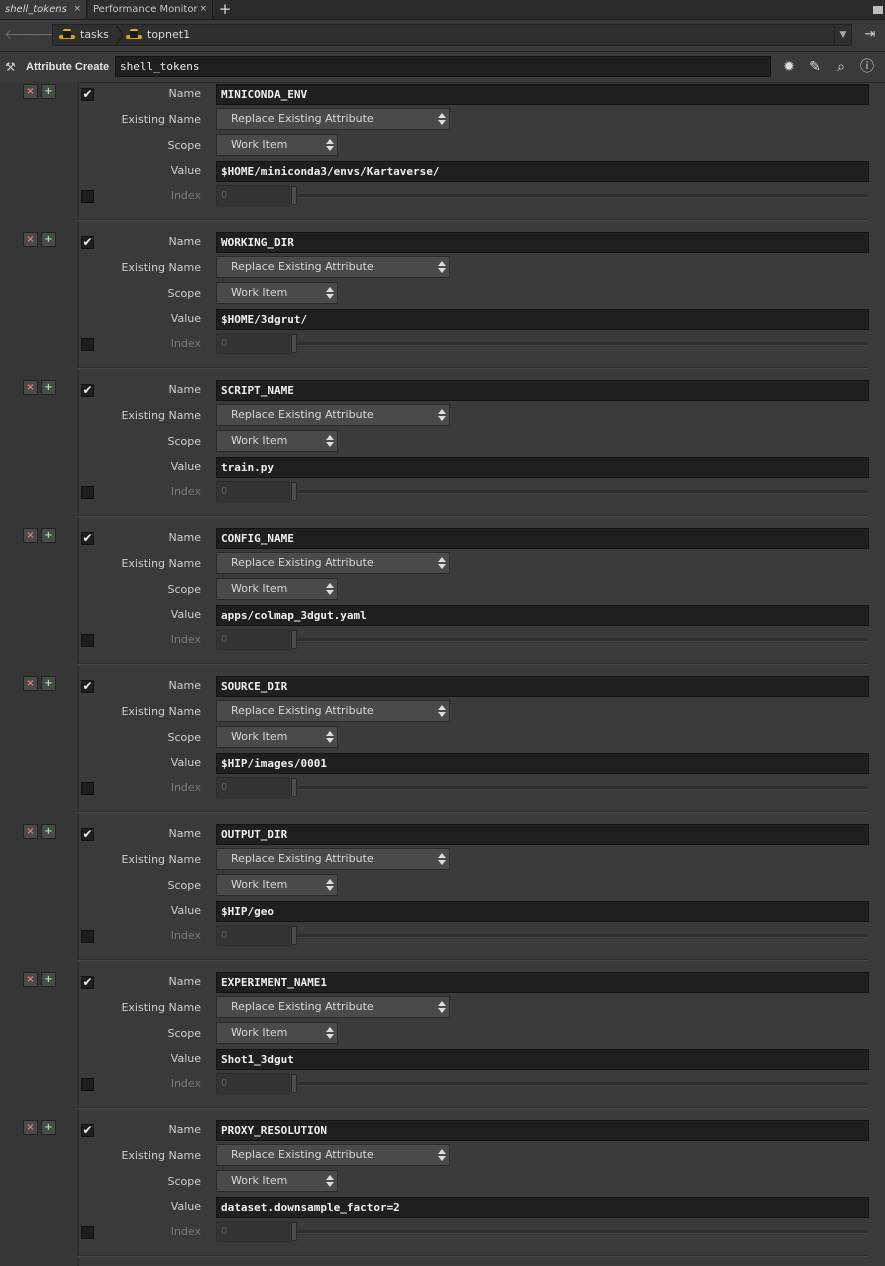 The width and height of the screenshot is (885, 1266). I want to click on name-field: PROXY_RESOLUTION, so click(542, 1130).